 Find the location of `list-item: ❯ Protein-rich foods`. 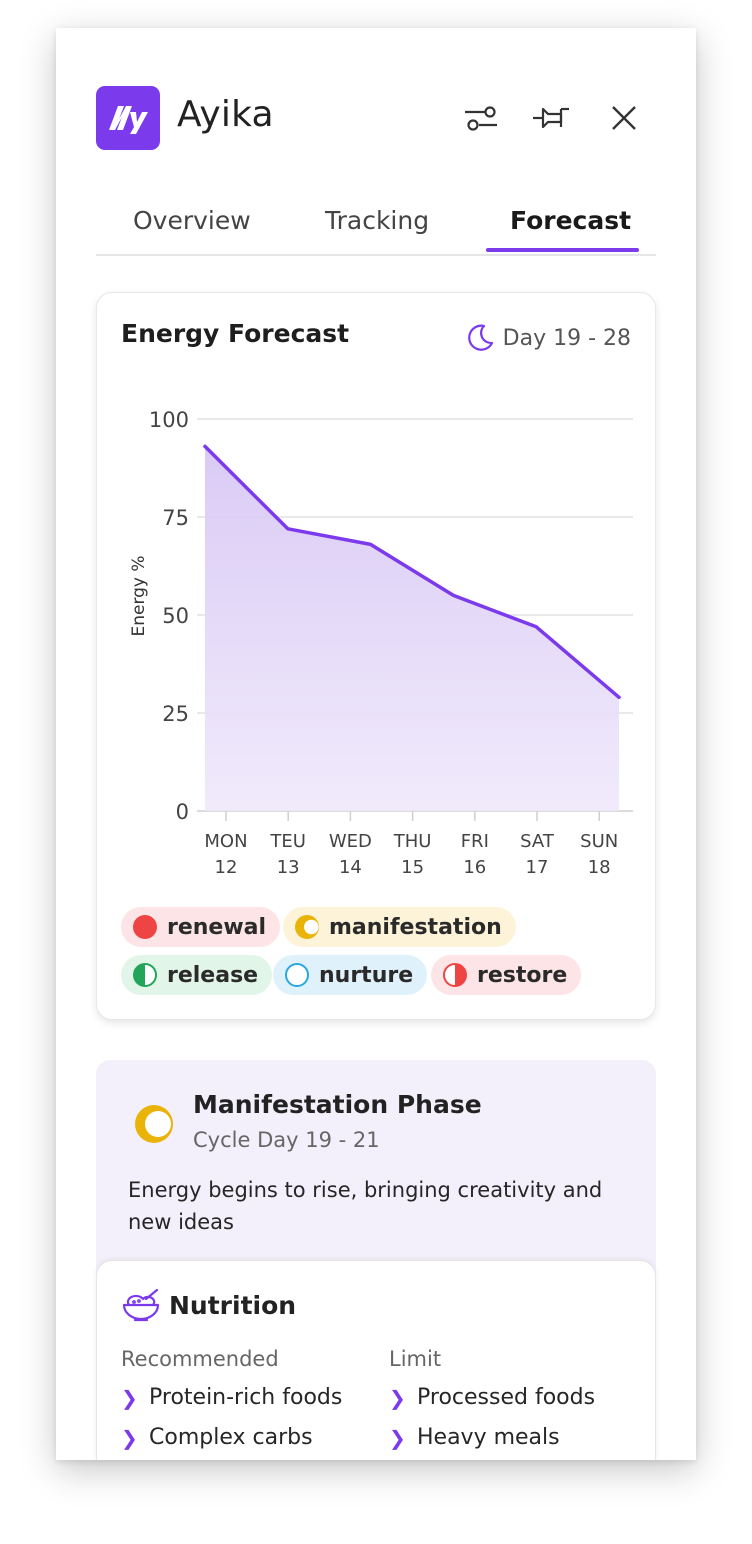

list-item: ❯ Protein-rich foods is located at coordinates (231, 1397).